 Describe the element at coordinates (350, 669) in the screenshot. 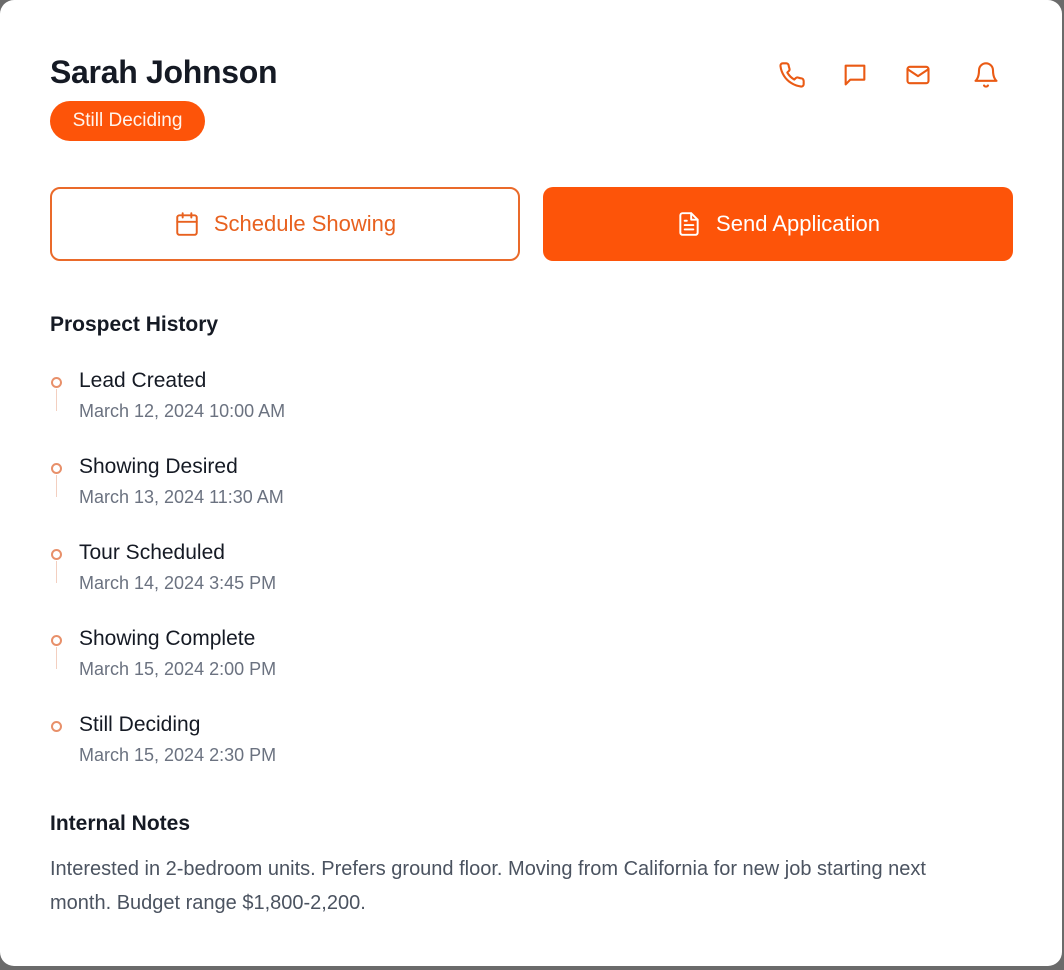

I see `history-item: Showing Complete March 15, 2024 2:00 PM` at that location.